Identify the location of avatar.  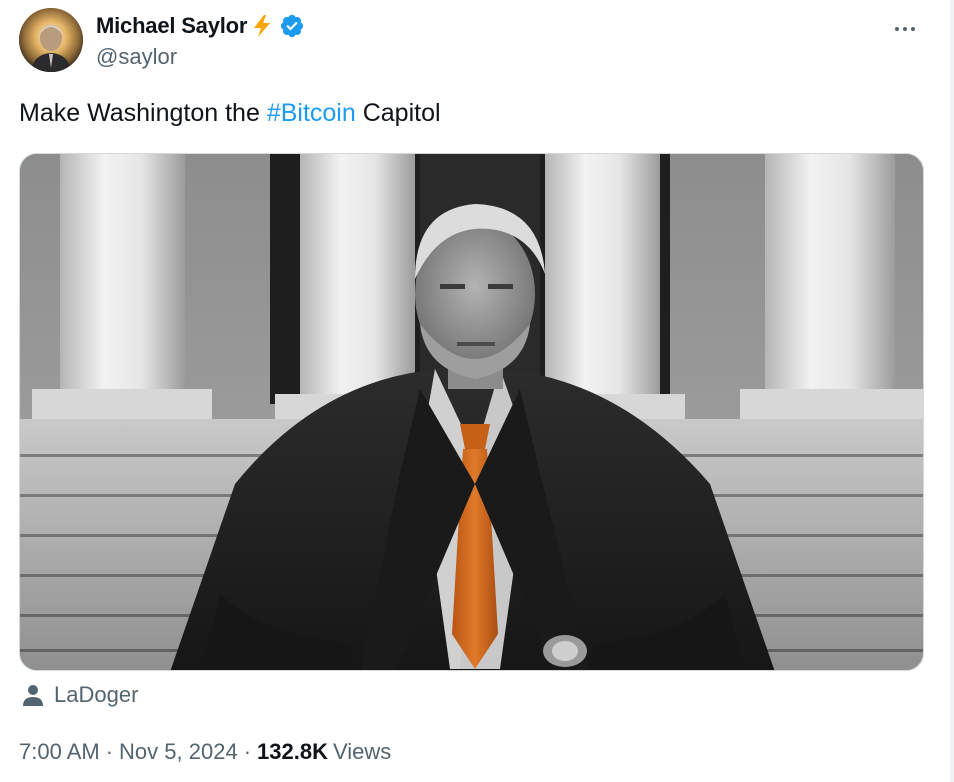
(51, 40).